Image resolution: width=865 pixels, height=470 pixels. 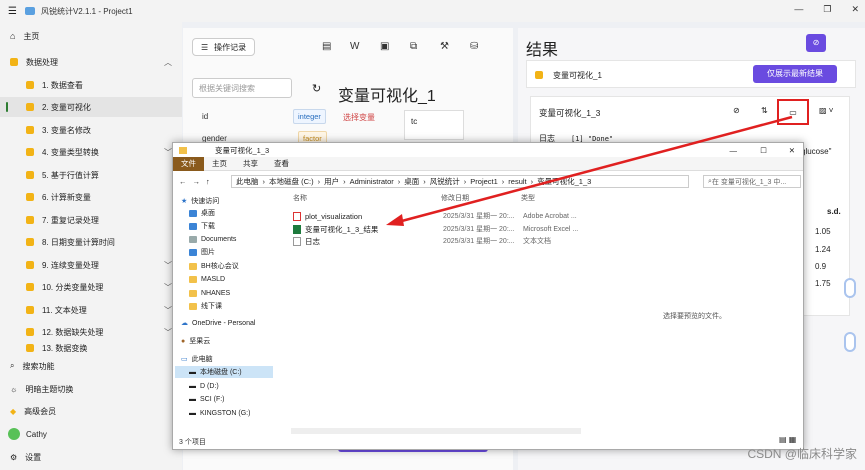 I want to click on arrow-head, so click(x=395, y=220).